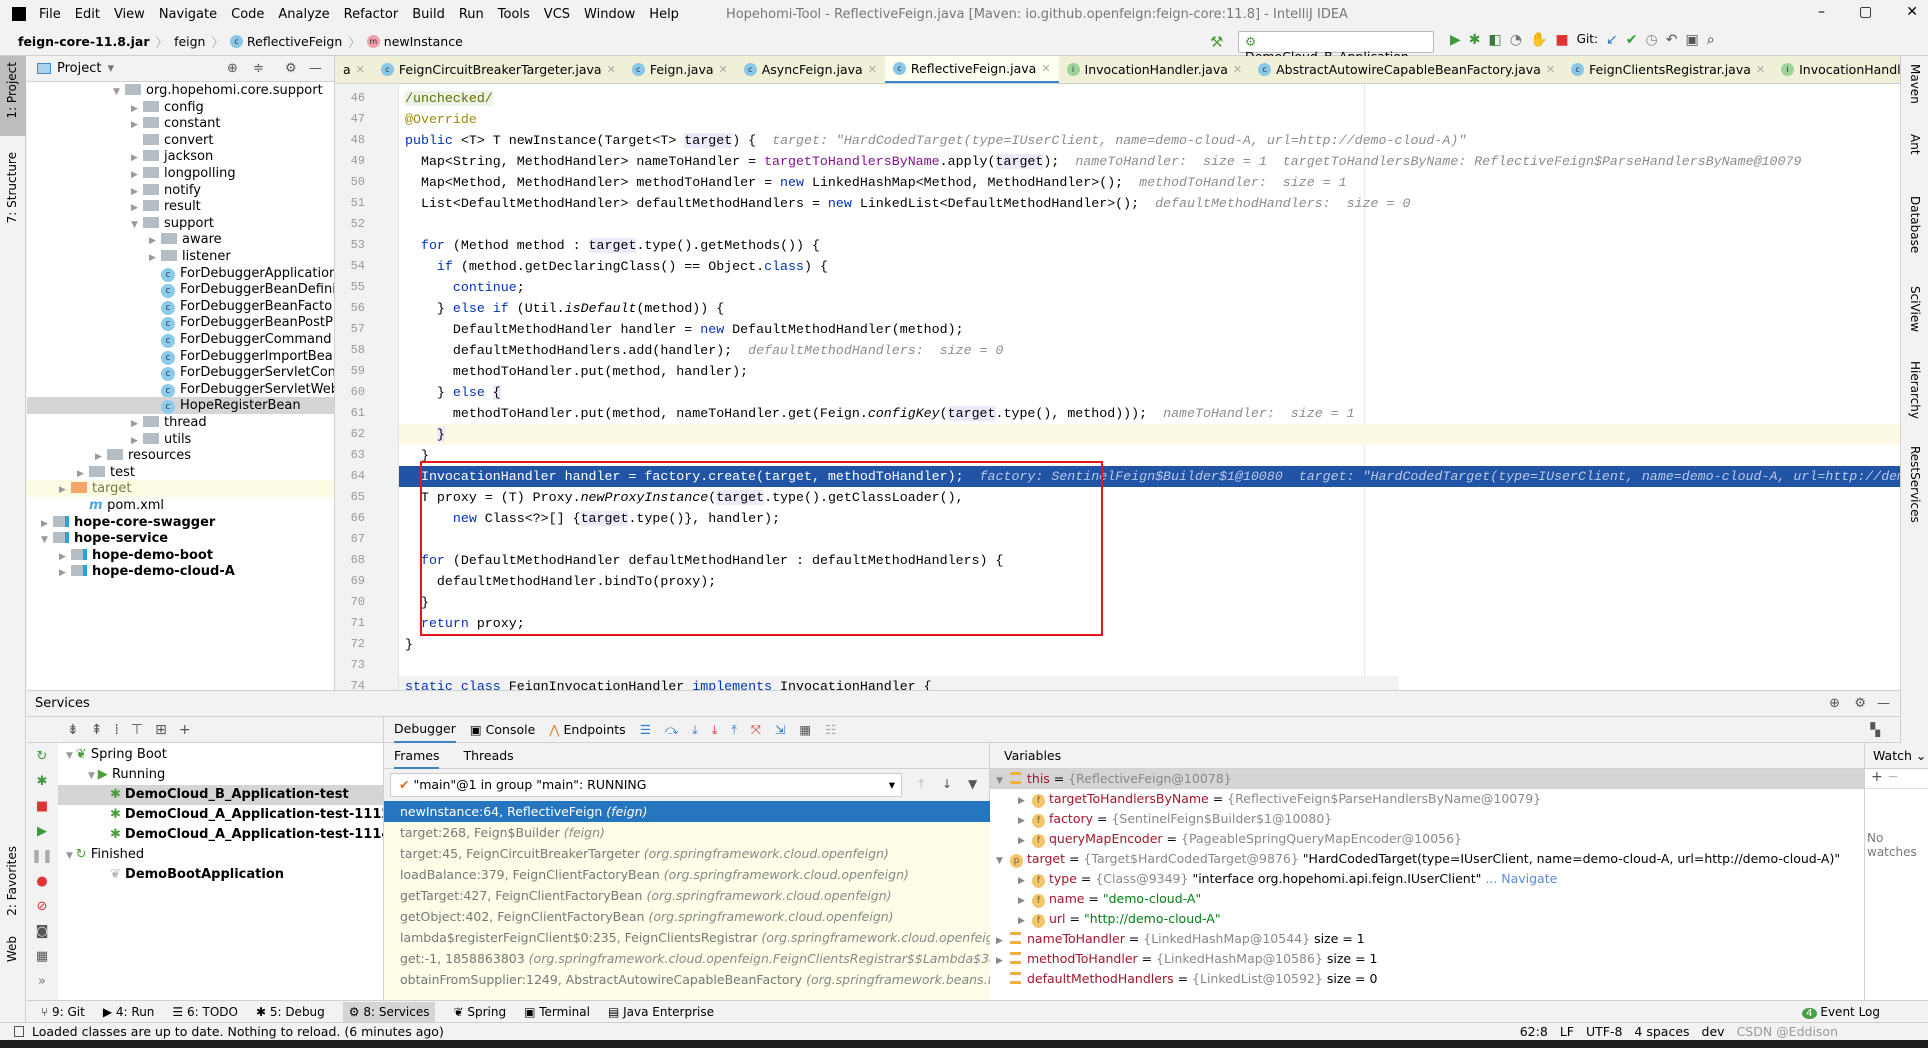 The height and width of the screenshot is (1048, 1928). I want to click on database-tool-button: Database, so click(1915, 224).